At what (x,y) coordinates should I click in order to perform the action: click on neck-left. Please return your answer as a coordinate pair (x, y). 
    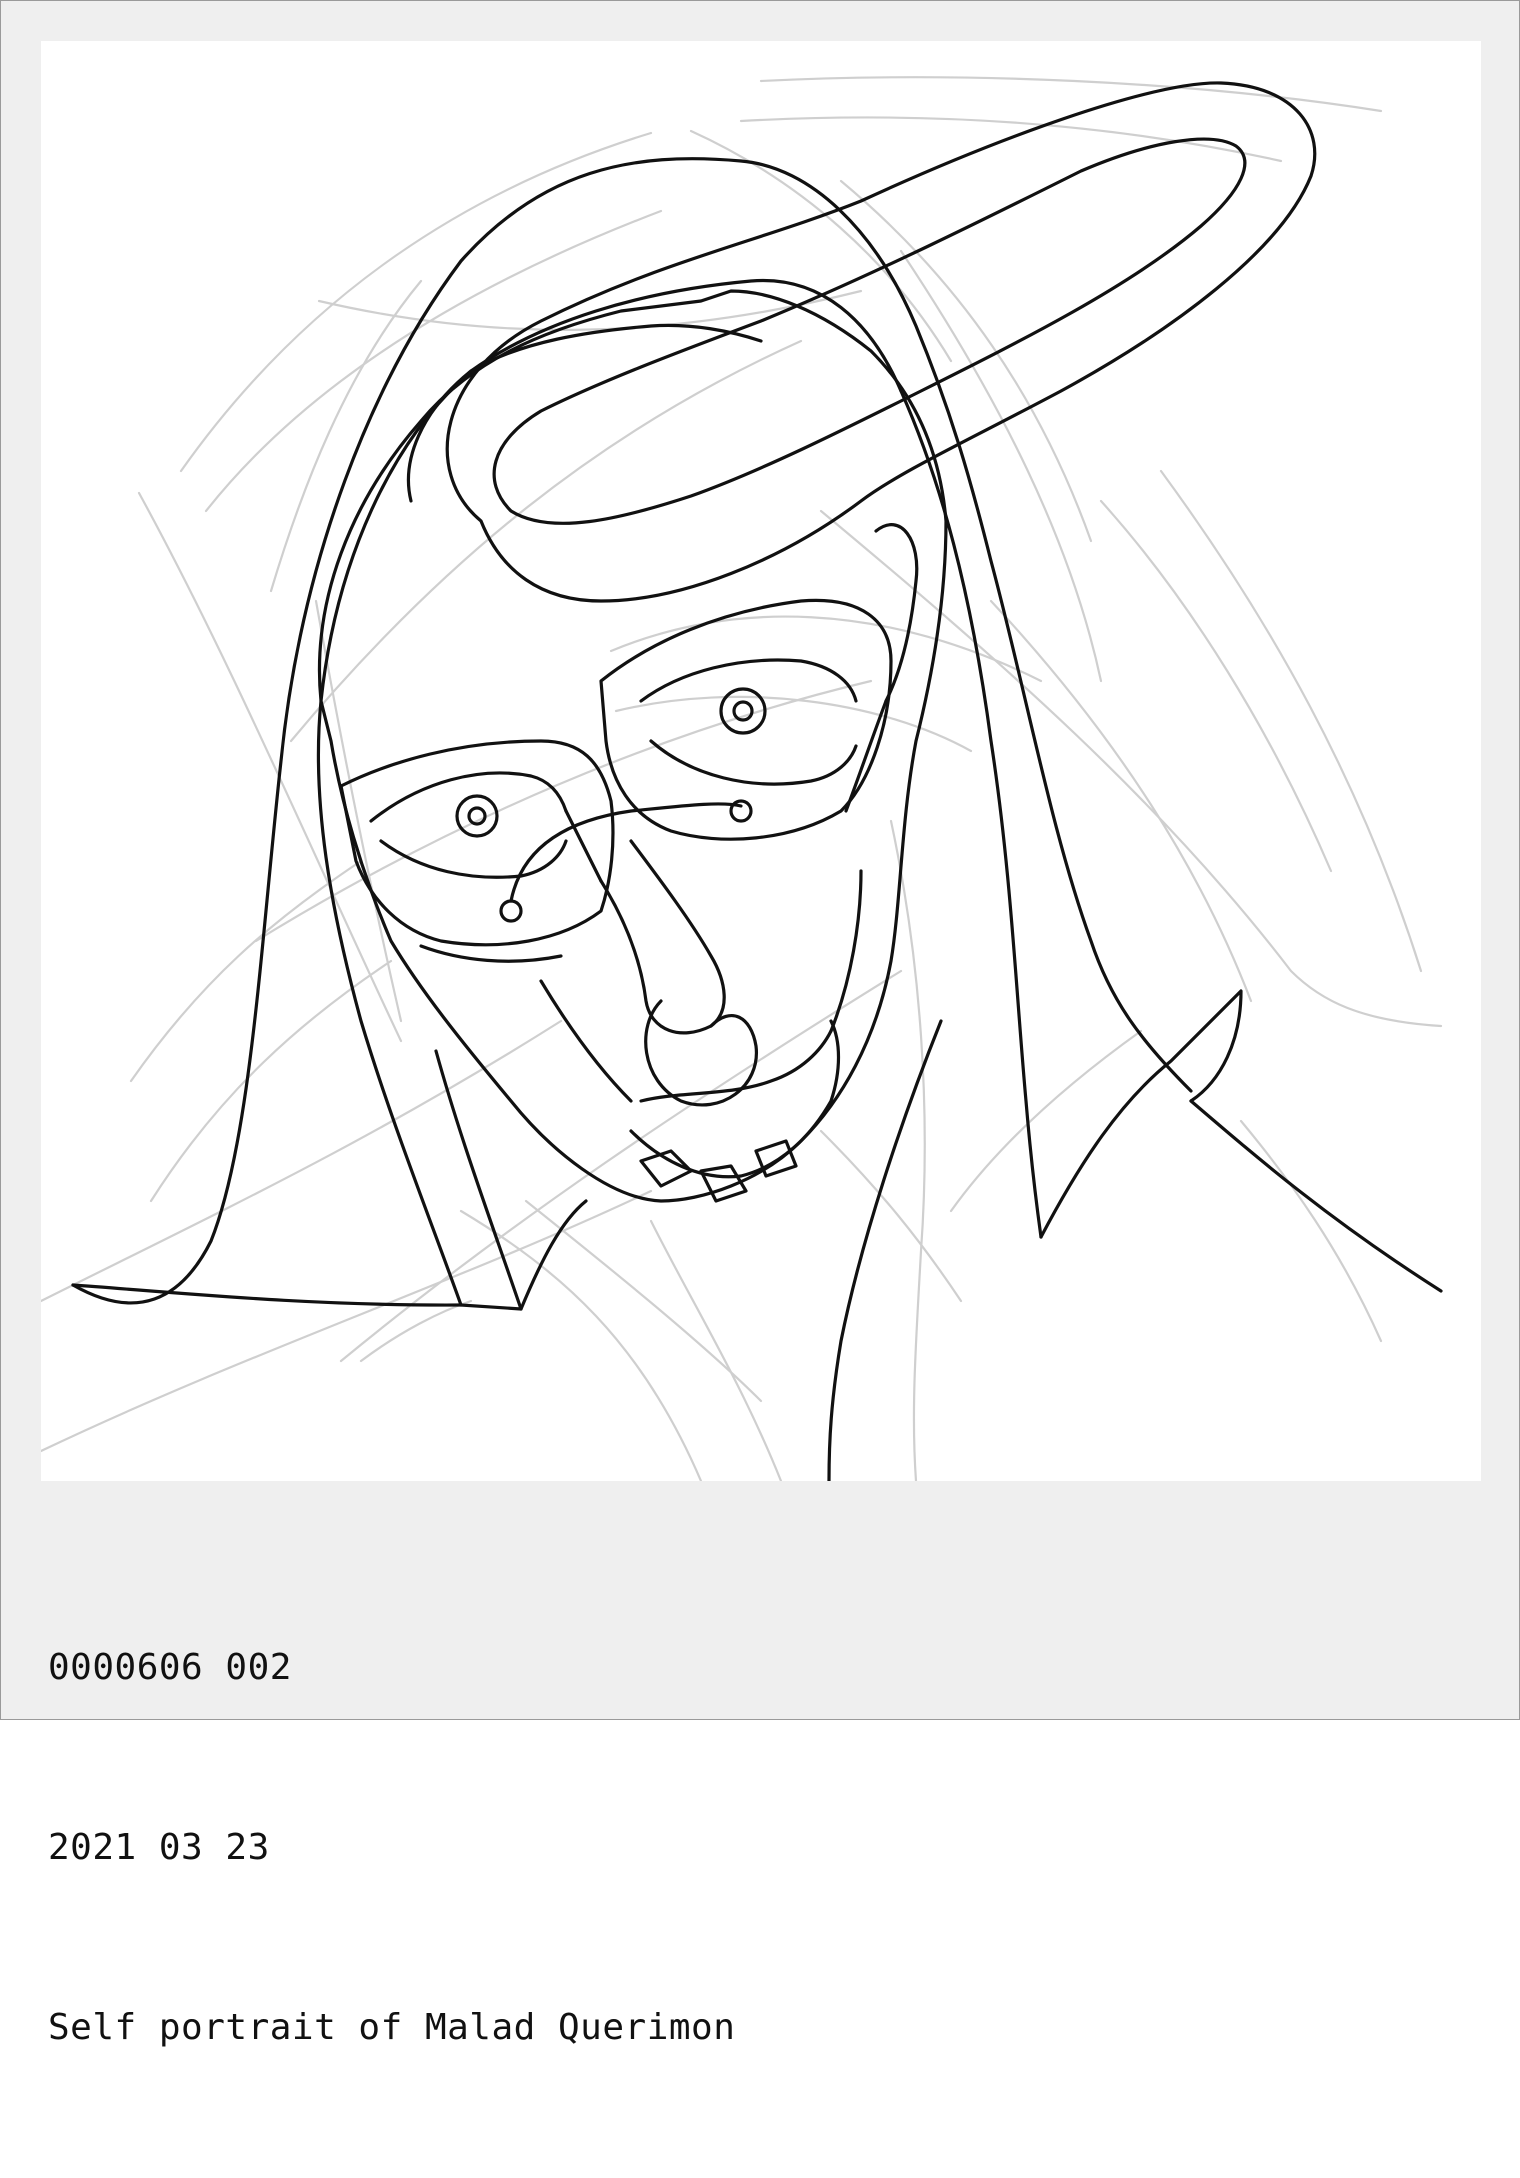
    Looking at the image, I should click on (553, 1255).